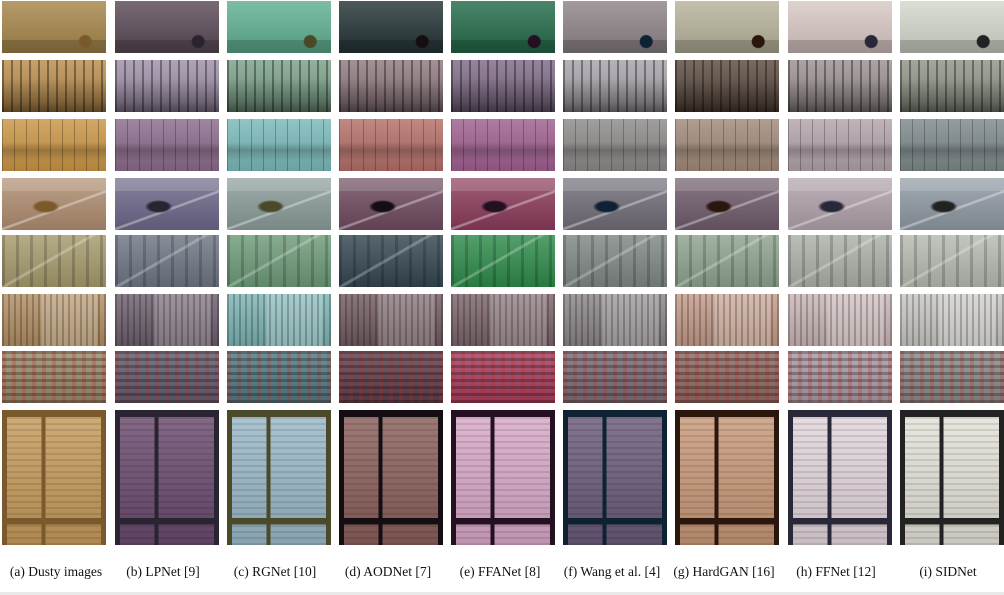 The width and height of the screenshot is (1004, 595). Describe the element at coordinates (612, 571) in the screenshot. I see `subfigure-caption: (f) Wang et al. [4]` at that location.